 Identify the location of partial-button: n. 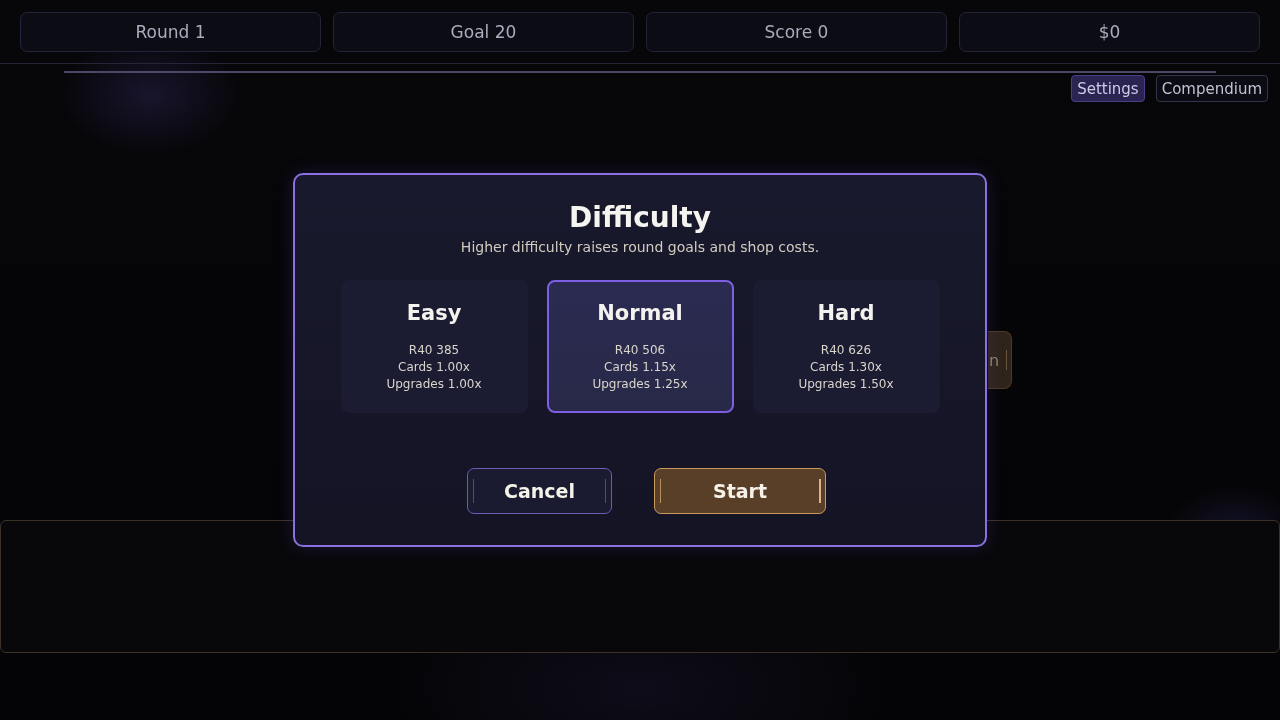
(1000, 360).